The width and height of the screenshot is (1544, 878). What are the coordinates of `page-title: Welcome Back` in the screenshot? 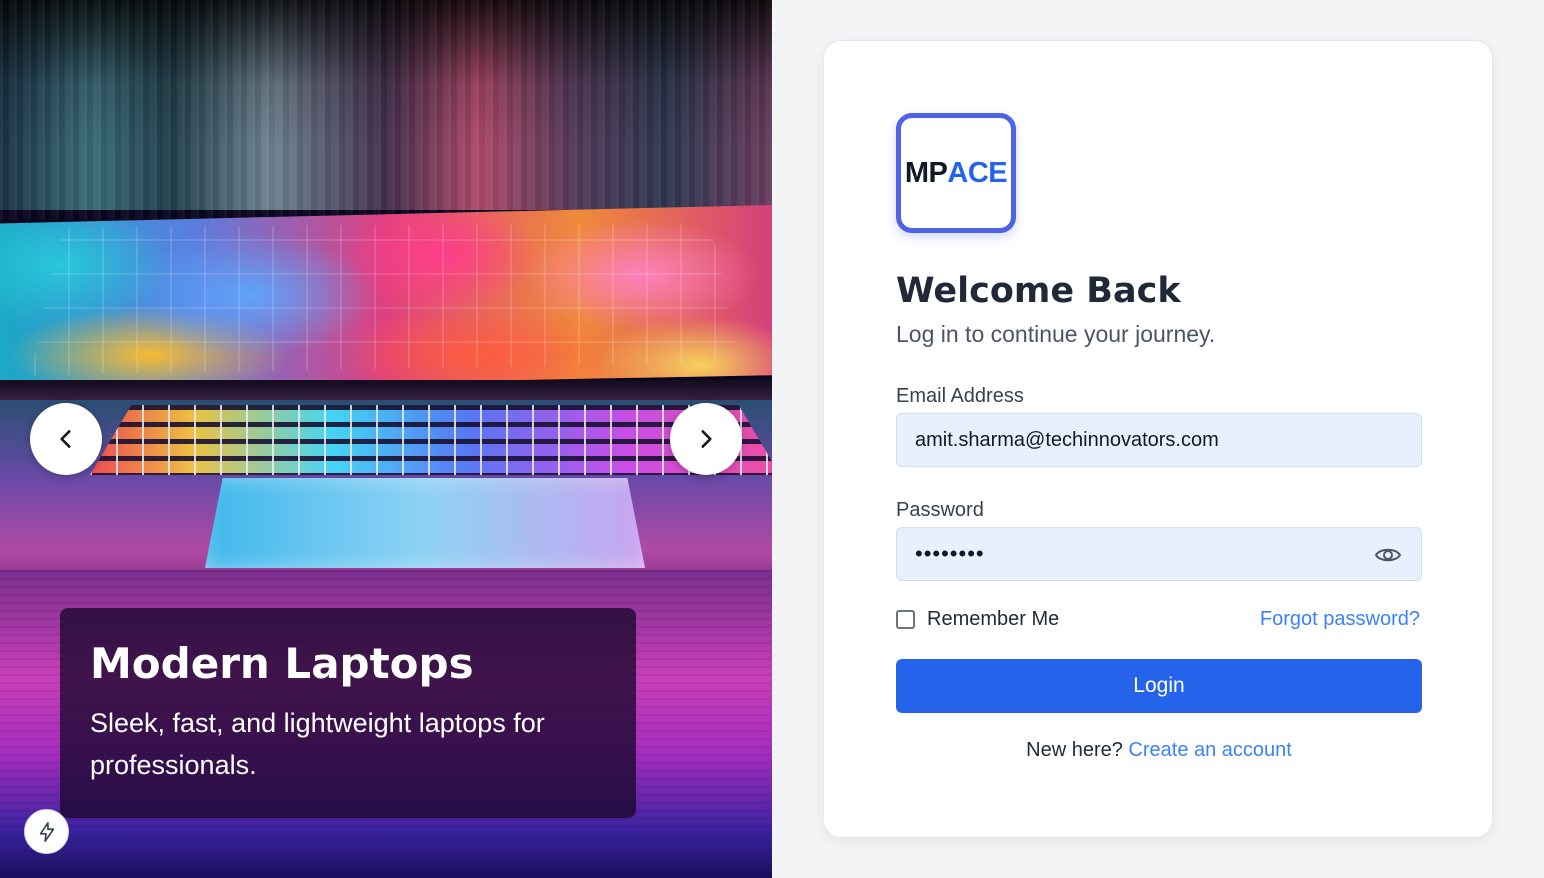 It's located at (1038, 291).